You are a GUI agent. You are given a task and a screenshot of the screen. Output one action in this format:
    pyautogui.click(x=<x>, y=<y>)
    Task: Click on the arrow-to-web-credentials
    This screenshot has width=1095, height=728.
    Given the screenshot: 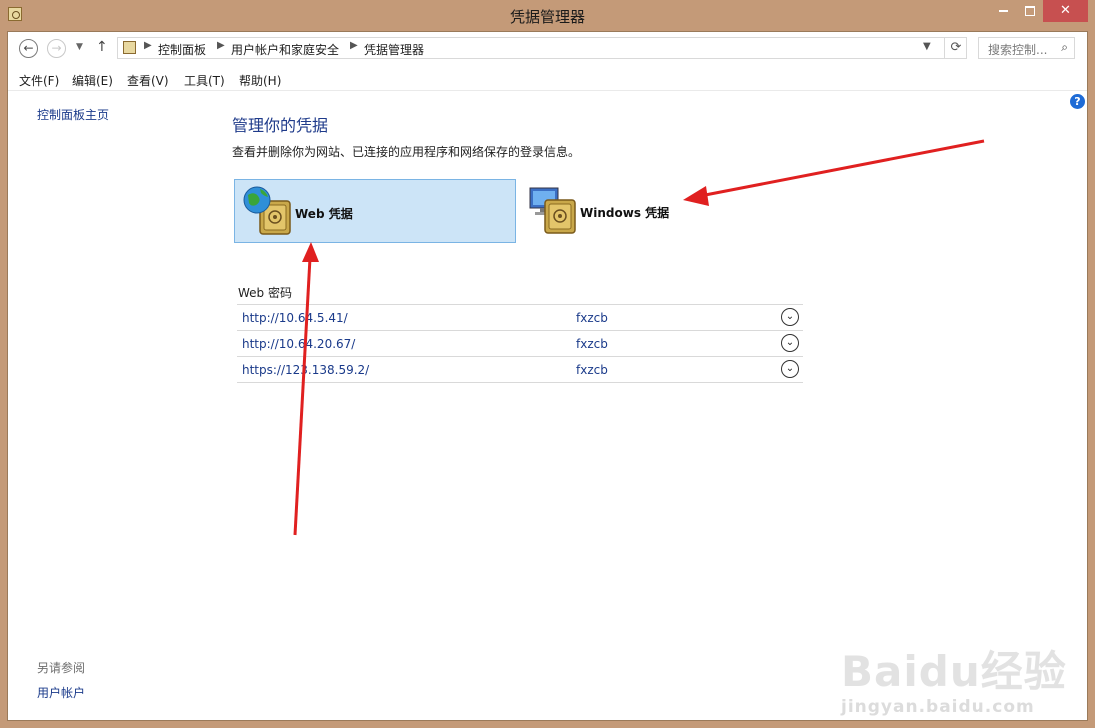 What is the action you would take?
    pyautogui.click(x=302, y=396)
    